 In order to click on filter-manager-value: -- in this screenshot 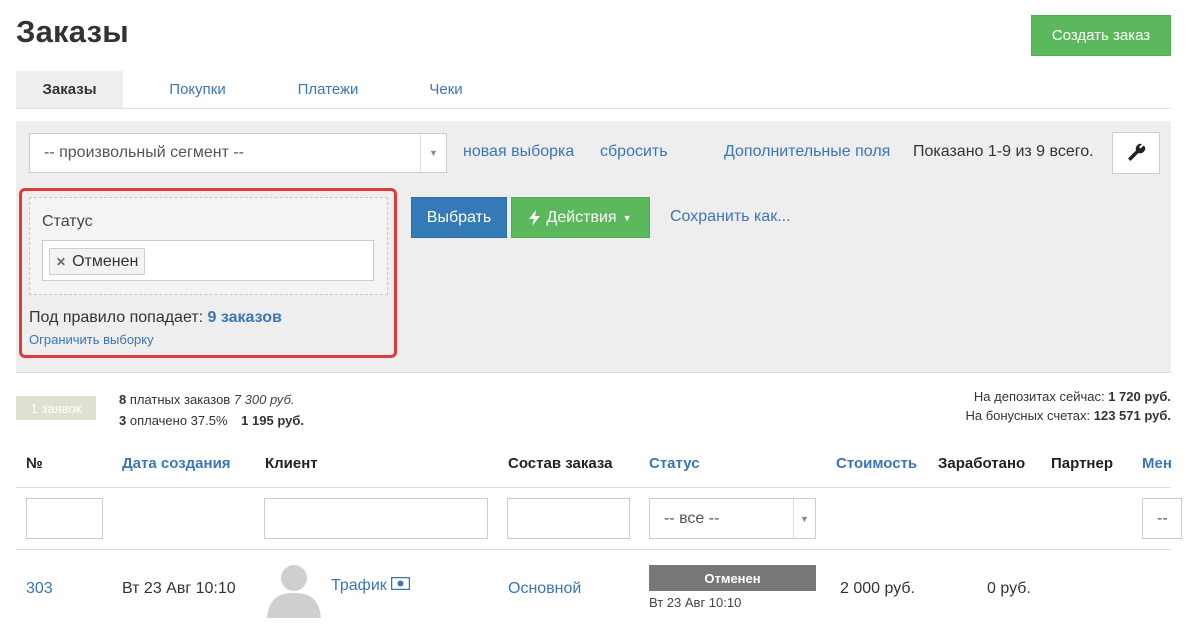, I will do `click(1162, 518)`.